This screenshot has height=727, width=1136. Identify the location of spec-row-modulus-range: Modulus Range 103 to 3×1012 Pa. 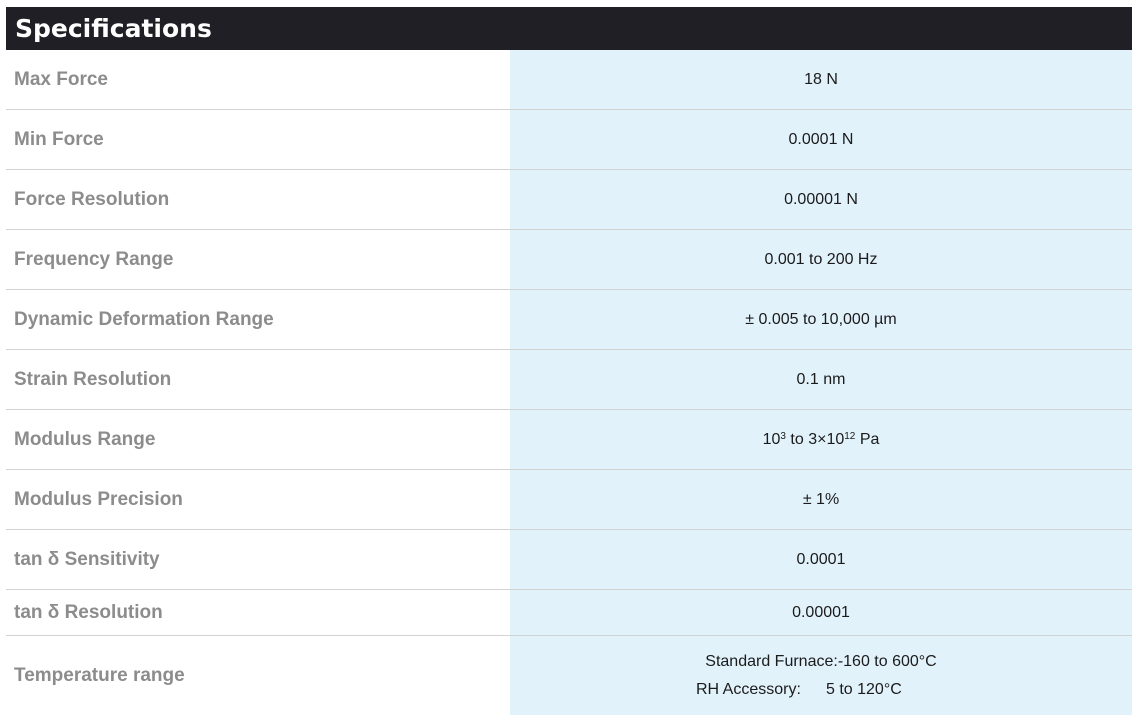
(569, 439).